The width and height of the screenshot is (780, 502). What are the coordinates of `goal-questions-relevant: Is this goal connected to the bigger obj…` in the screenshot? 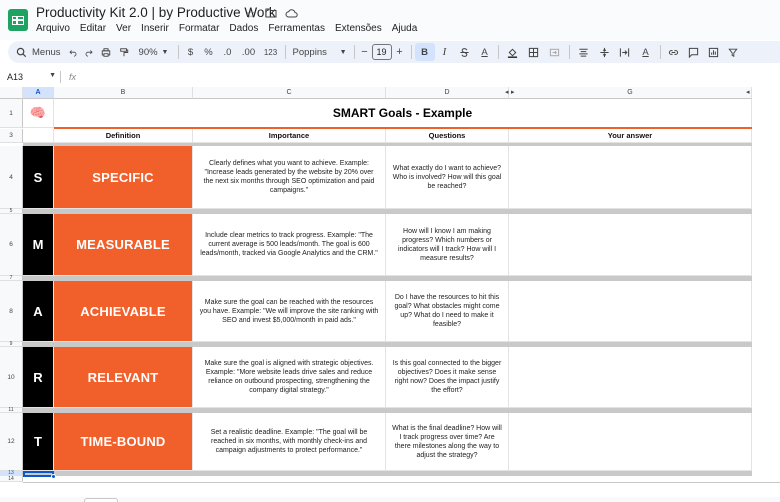 It's located at (447, 377).